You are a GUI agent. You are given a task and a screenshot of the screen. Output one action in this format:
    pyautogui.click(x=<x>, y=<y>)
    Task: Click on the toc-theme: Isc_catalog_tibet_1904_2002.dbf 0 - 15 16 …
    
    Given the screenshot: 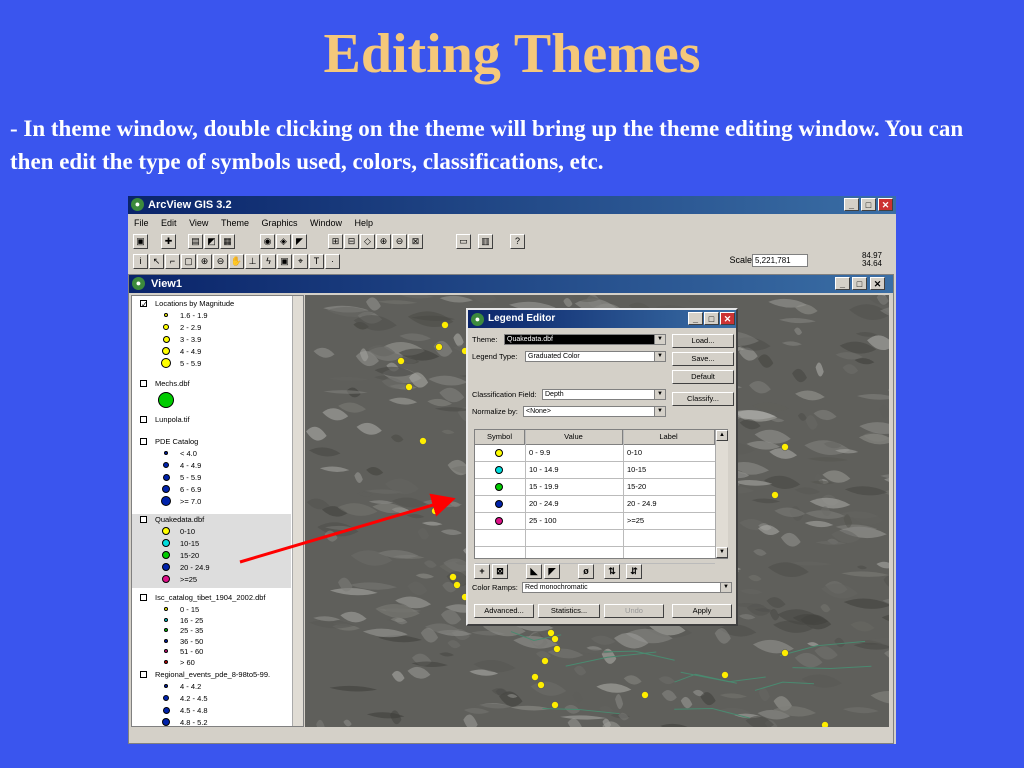 What is the action you would take?
    pyautogui.click(x=211, y=629)
    